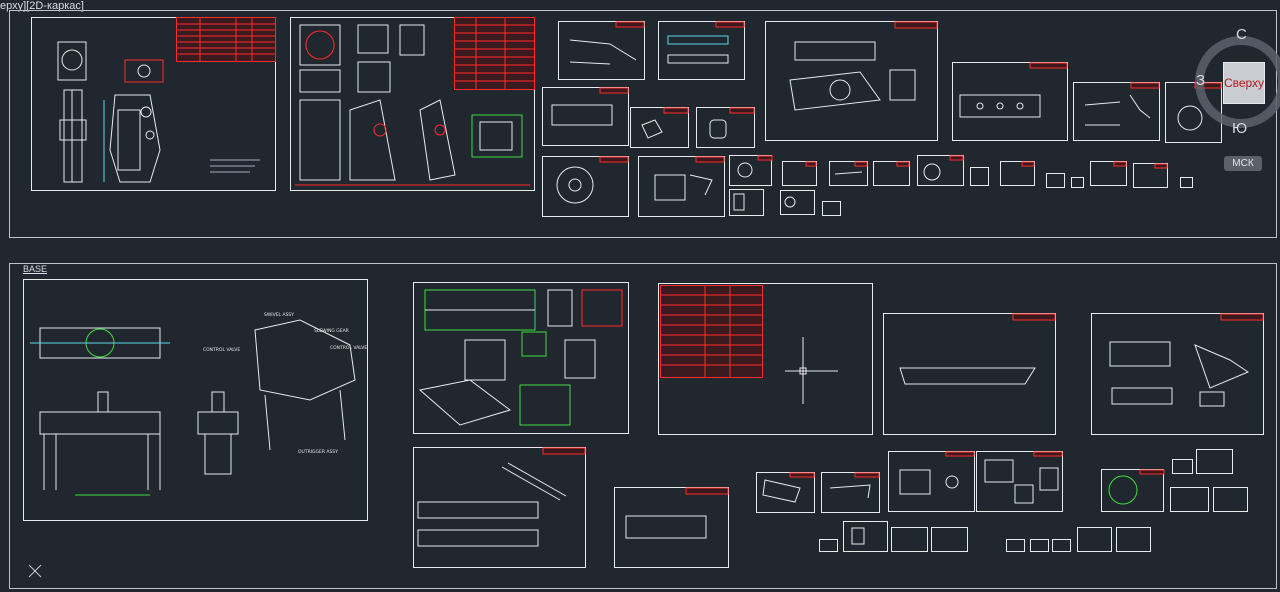  What do you see at coordinates (811, 370) in the screenshot?
I see `ucs-crosshair` at bounding box center [811, 370].